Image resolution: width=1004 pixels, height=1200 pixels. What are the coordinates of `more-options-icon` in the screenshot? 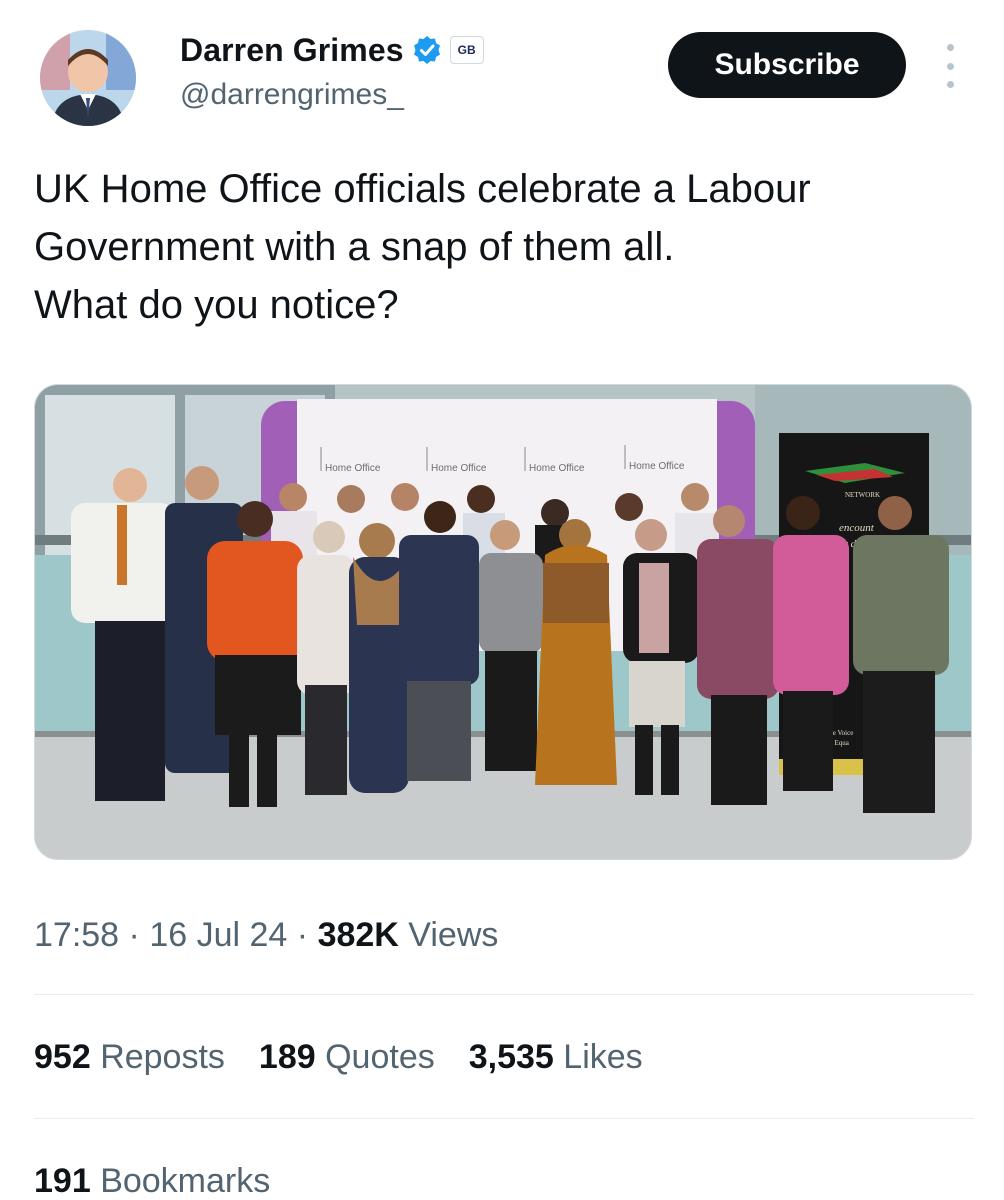 It's located at (950, 66).